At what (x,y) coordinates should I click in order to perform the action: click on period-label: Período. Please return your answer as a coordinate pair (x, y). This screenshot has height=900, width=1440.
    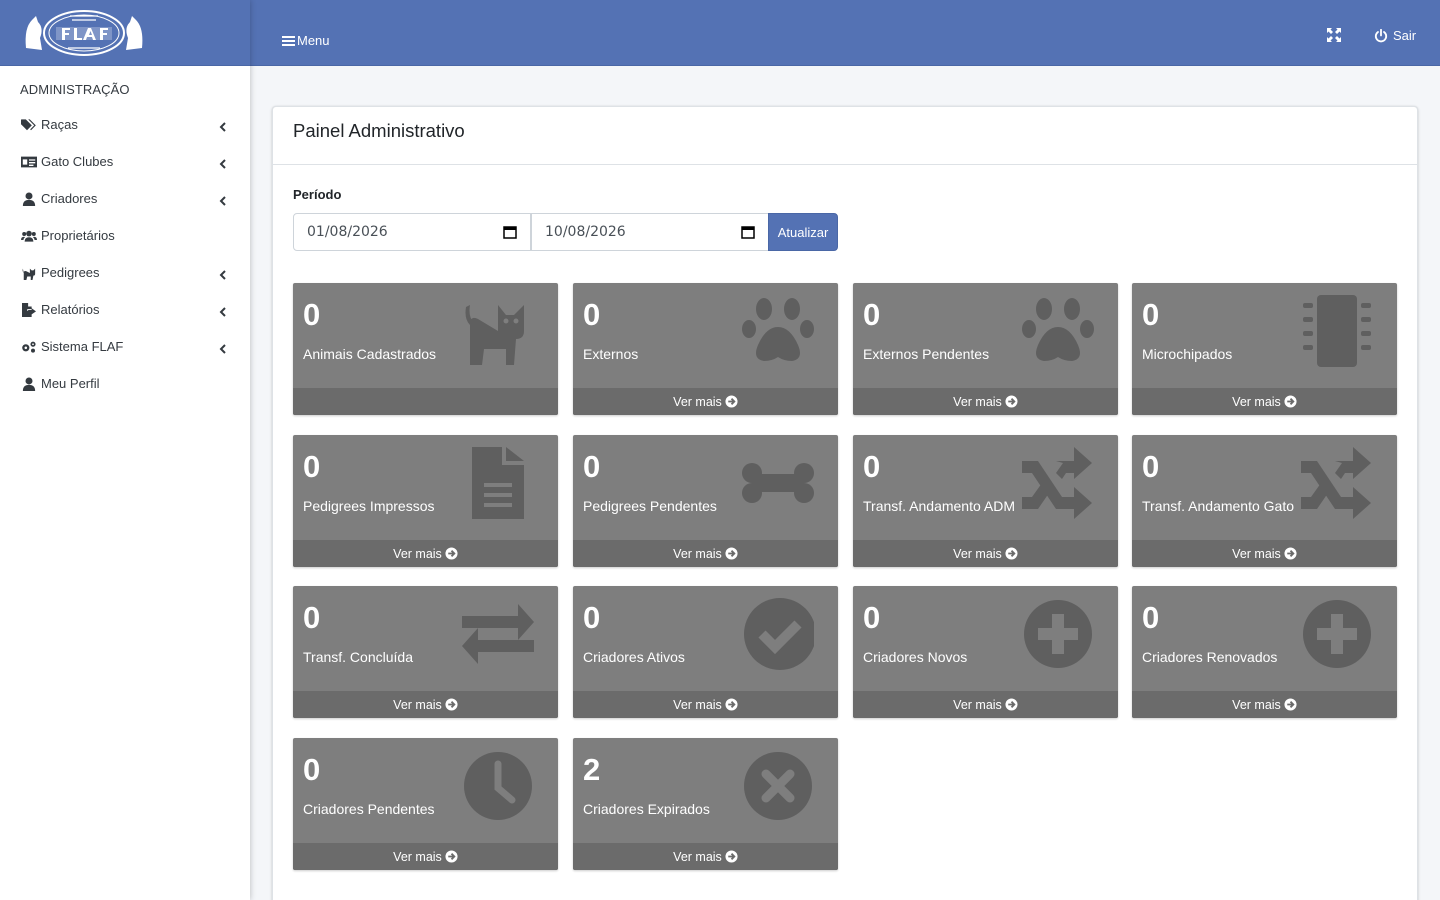
    Looking at the image, I should click on (317, 194).